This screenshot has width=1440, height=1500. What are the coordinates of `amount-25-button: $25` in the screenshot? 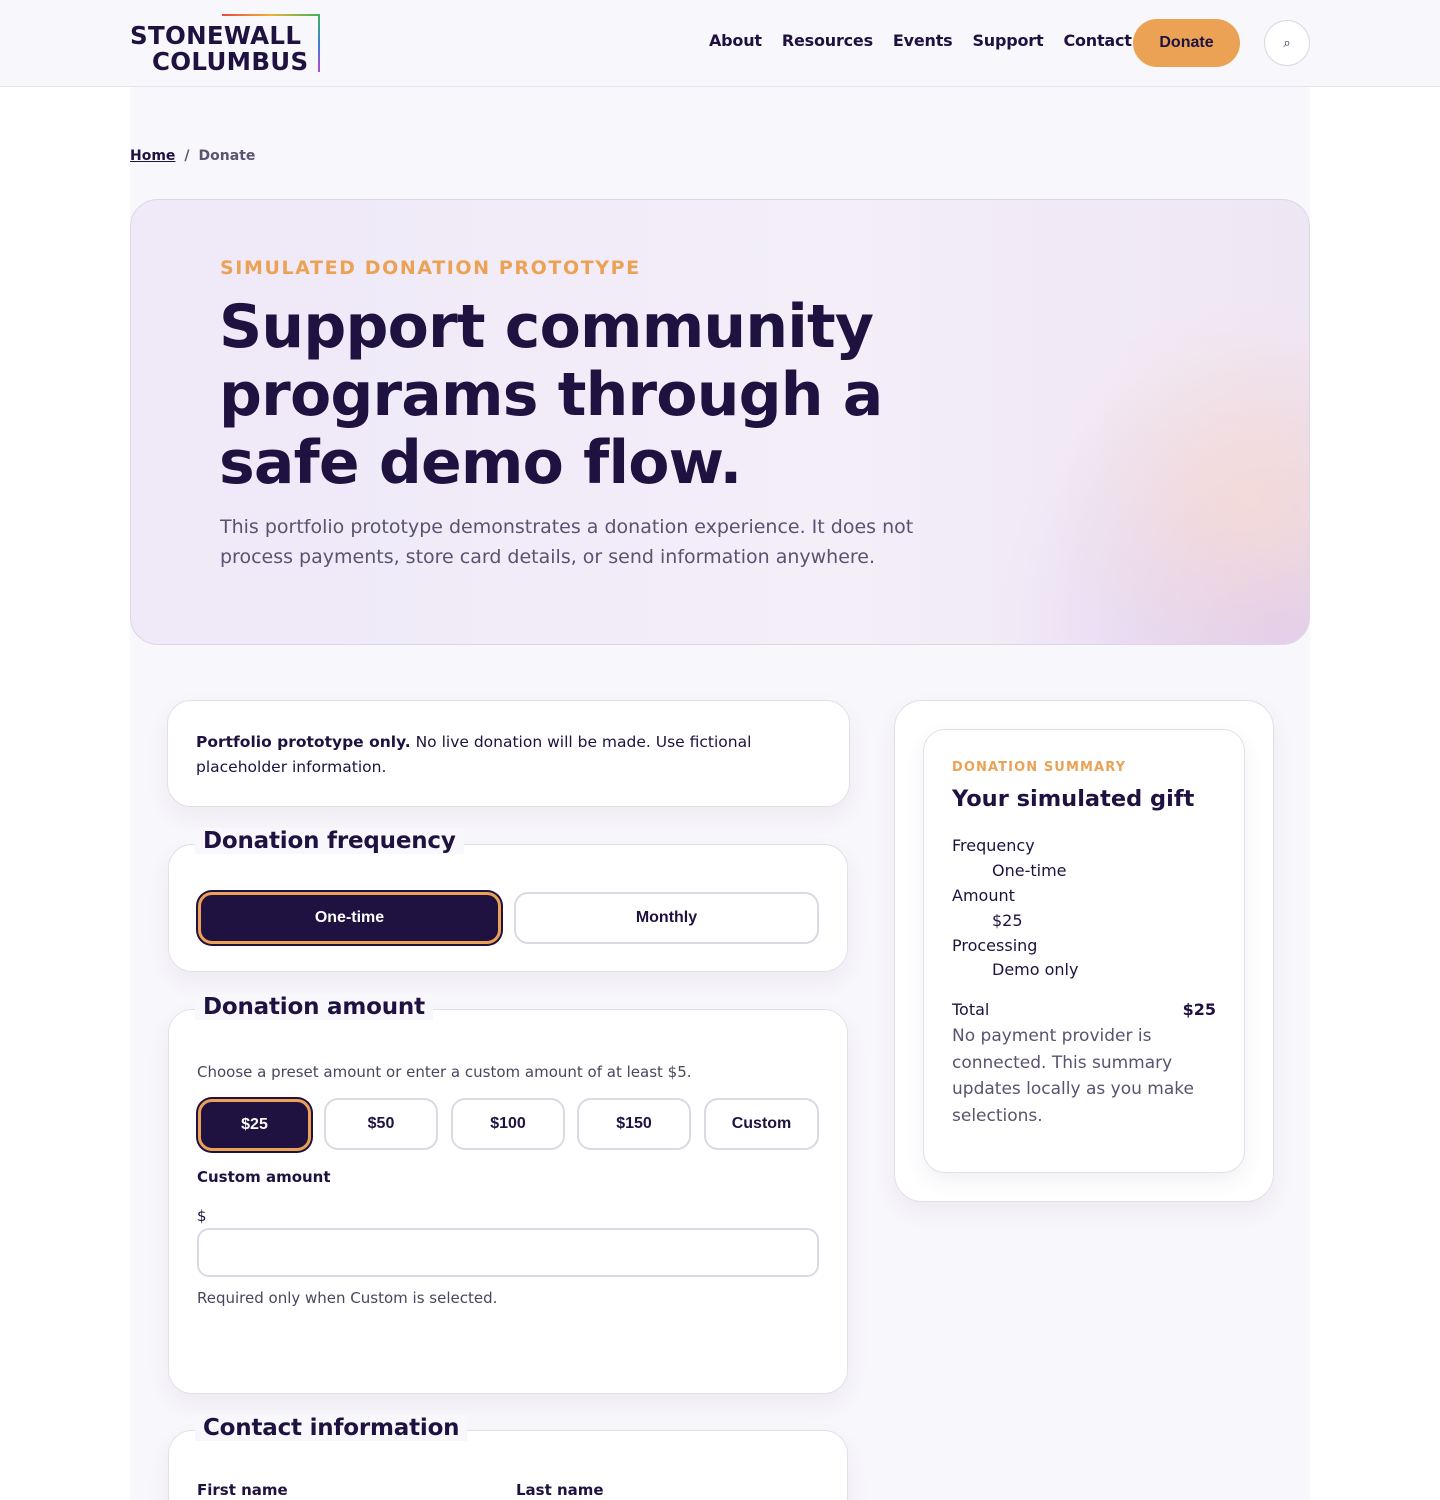 It's located at (254, 1125).